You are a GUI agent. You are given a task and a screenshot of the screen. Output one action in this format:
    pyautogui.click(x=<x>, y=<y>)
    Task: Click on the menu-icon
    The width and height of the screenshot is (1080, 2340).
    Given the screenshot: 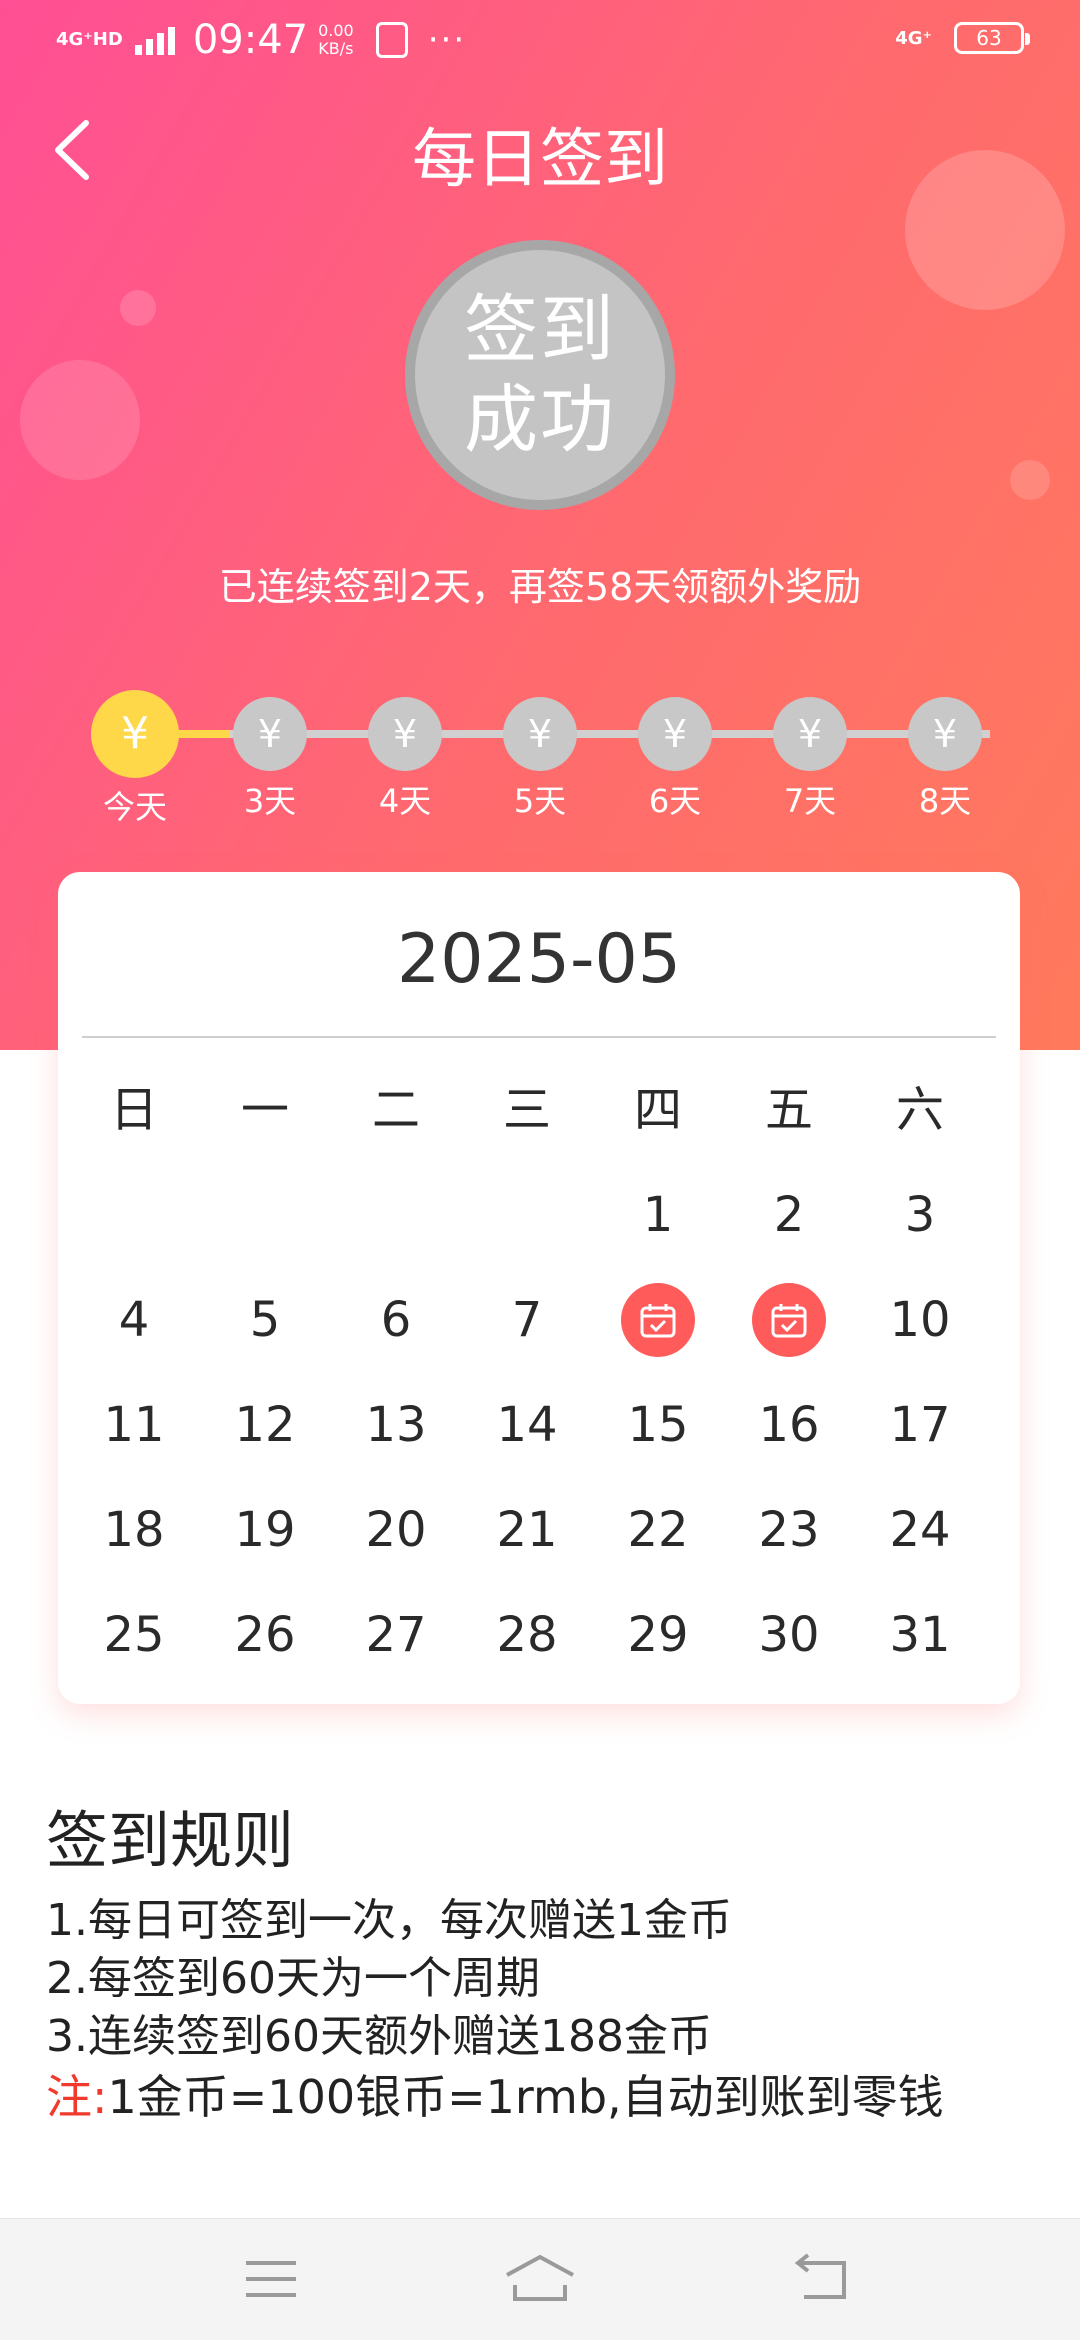 What is the action you would take?
    pyautogui.click(x=271, y=2279)
    